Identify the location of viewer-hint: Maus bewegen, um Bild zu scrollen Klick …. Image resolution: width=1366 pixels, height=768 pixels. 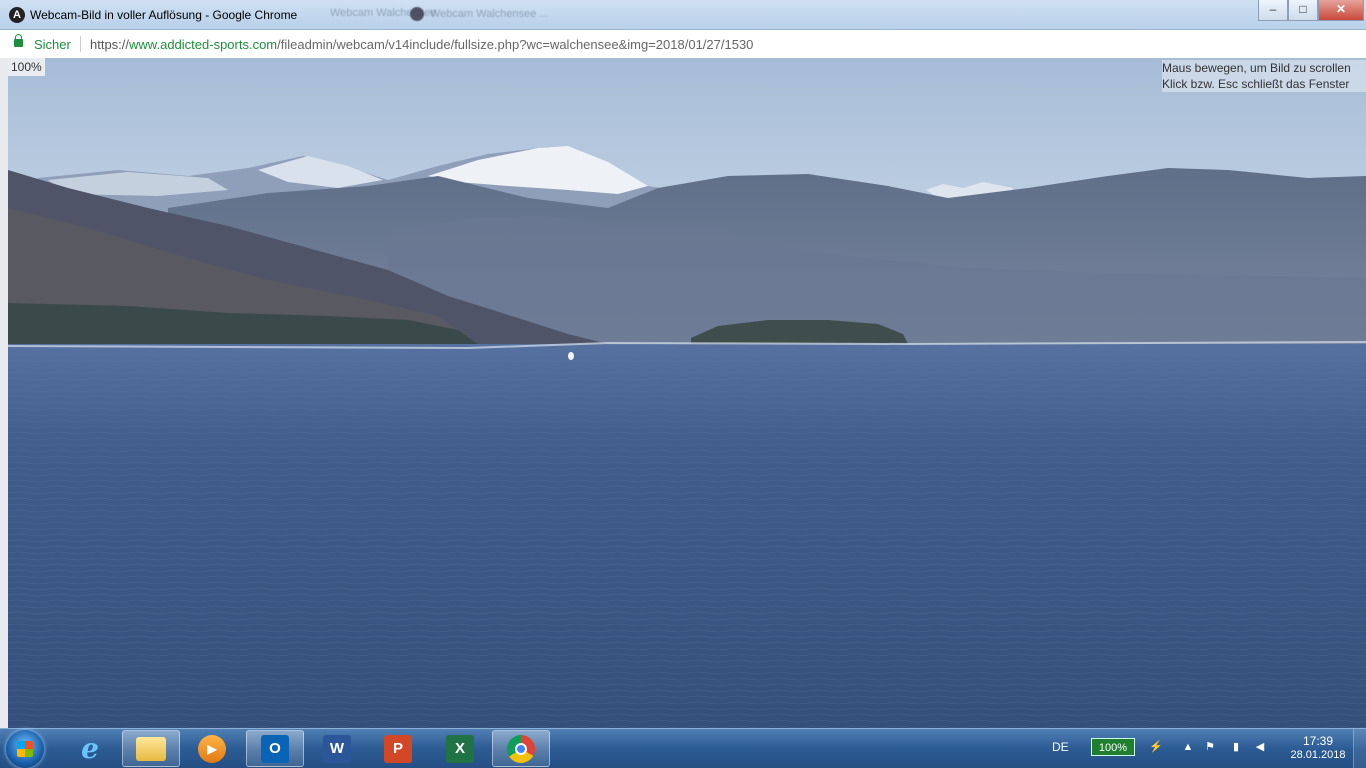
(1264, 76).